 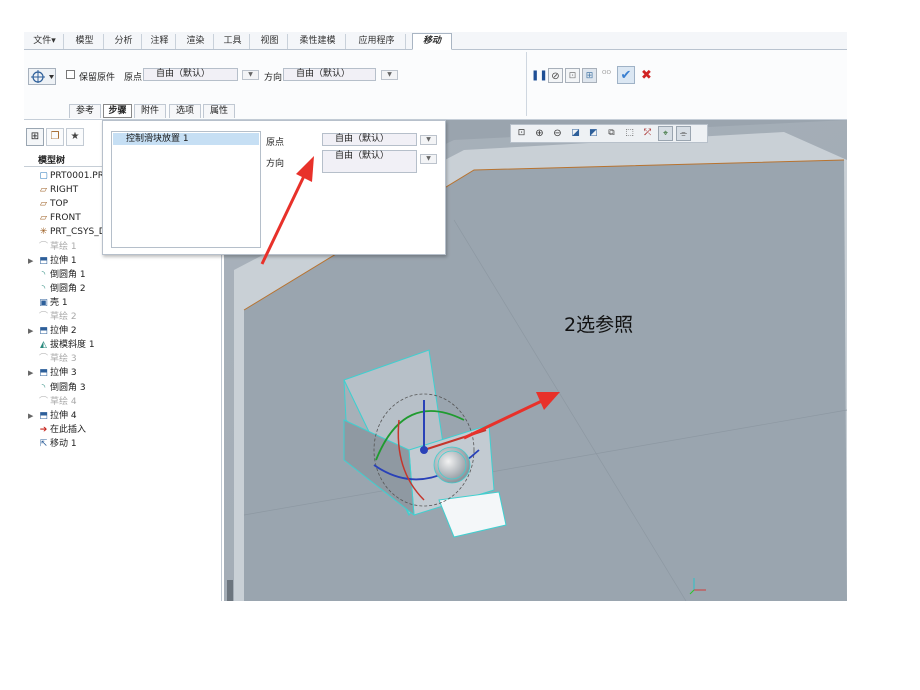 What do you see at coordinates (589, 75) in the screenshot?
I see `verify-icon: ⊞` at bounding box center [589, 75].